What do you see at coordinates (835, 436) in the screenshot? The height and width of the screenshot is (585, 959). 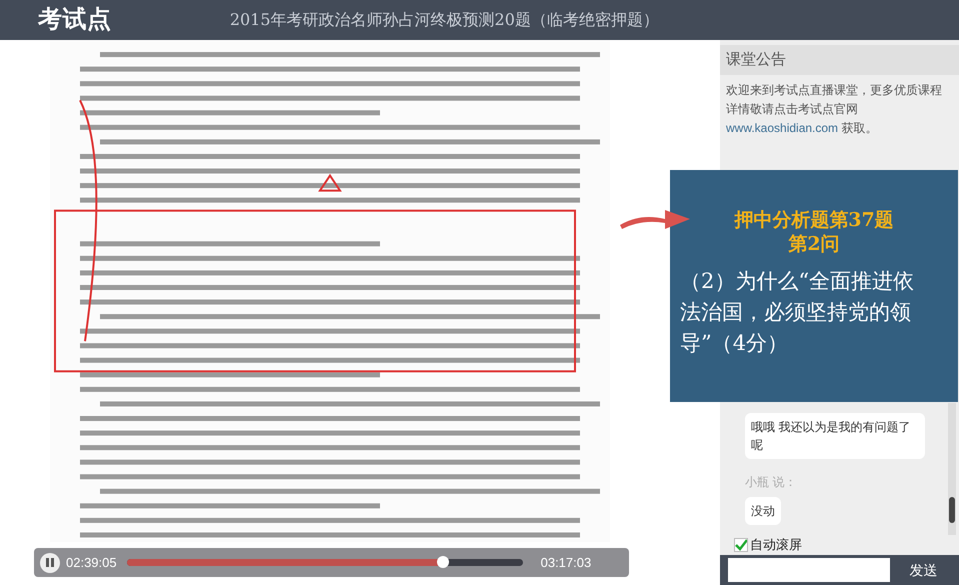 I see `chat-bubble: 哦哦 我还以为是我的有问题了呢` at bounding box center [835, 436].